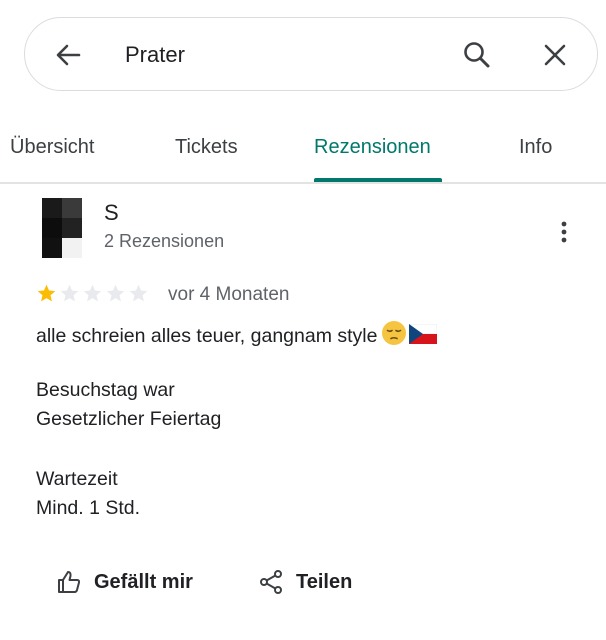 The width and height of the screenshot is (606, 640). Describe the element at coordinates (68, 55) in the screenshot. I see `back-arrow-icon` at that location.